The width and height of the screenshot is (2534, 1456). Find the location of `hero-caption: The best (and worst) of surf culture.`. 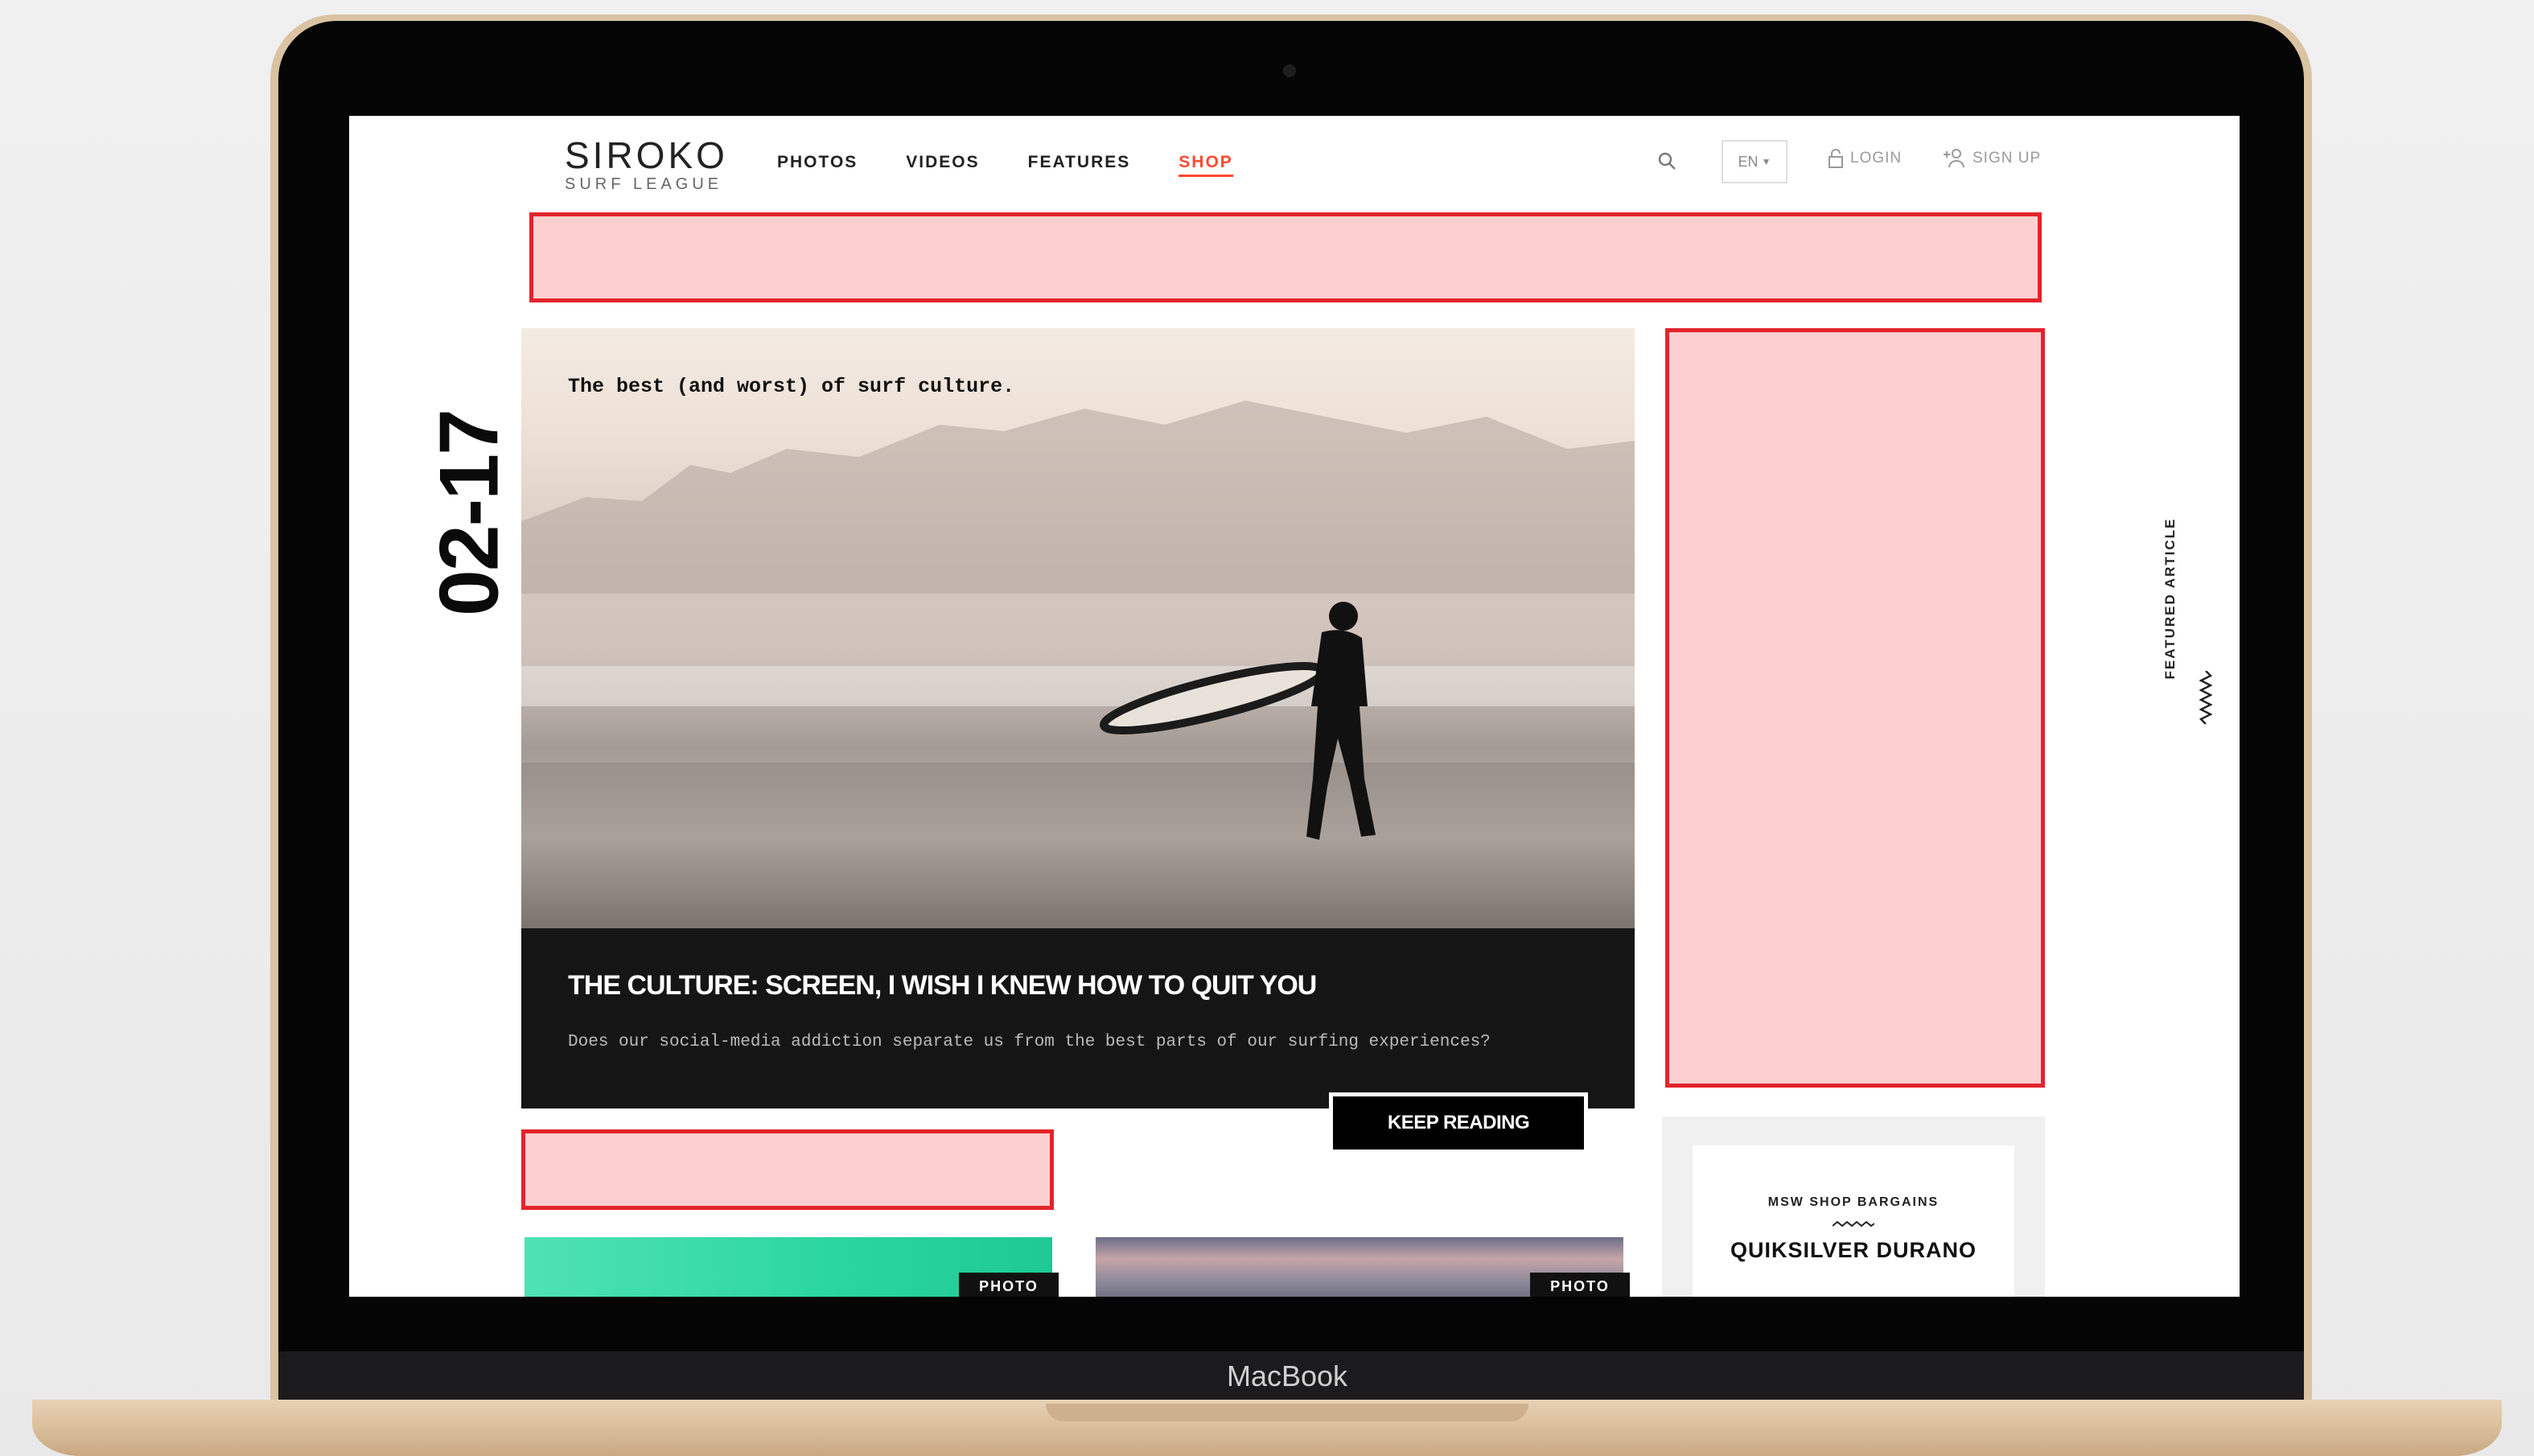

hero-caption: The best (and worst) of surf culture. is located at coordinates (791, 387).